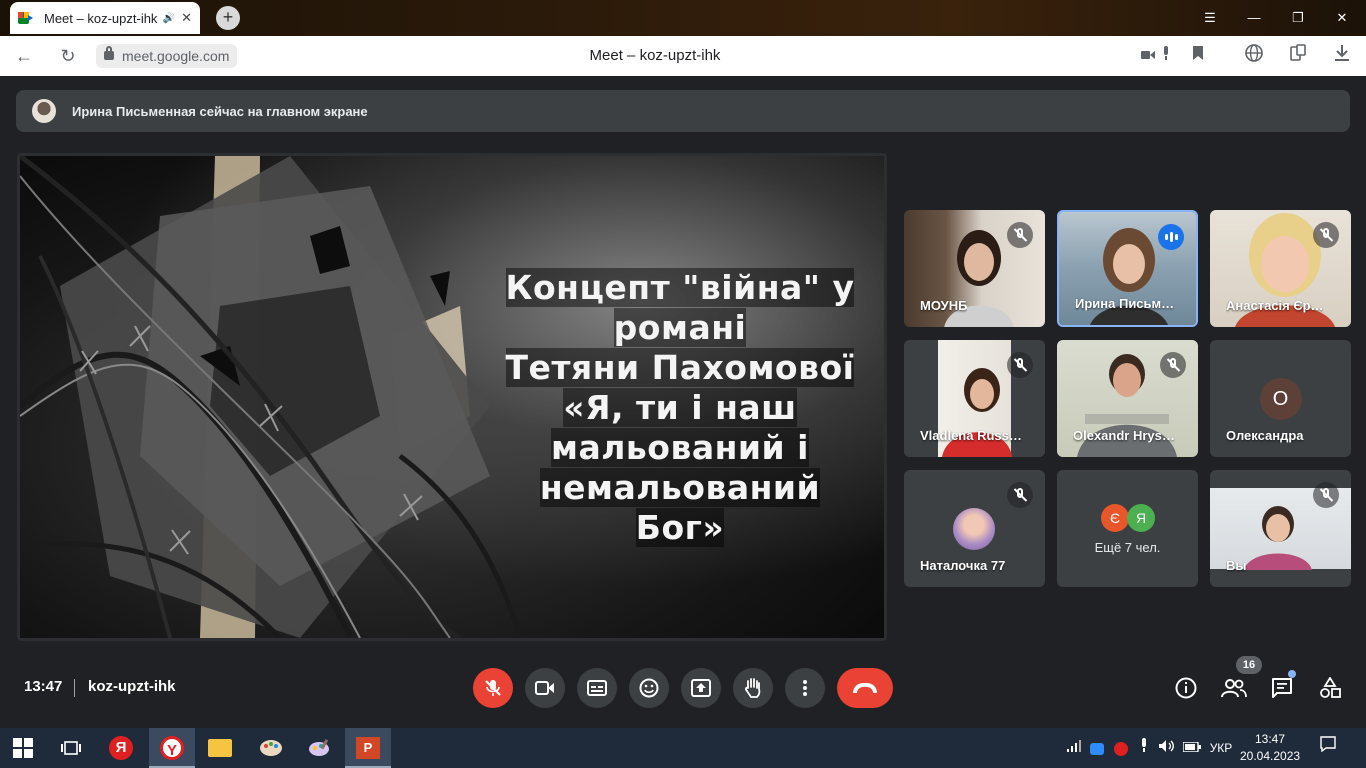  Describe the element at coordinates (1342, 56) in the screenshot. I see `download-icon` at that location.